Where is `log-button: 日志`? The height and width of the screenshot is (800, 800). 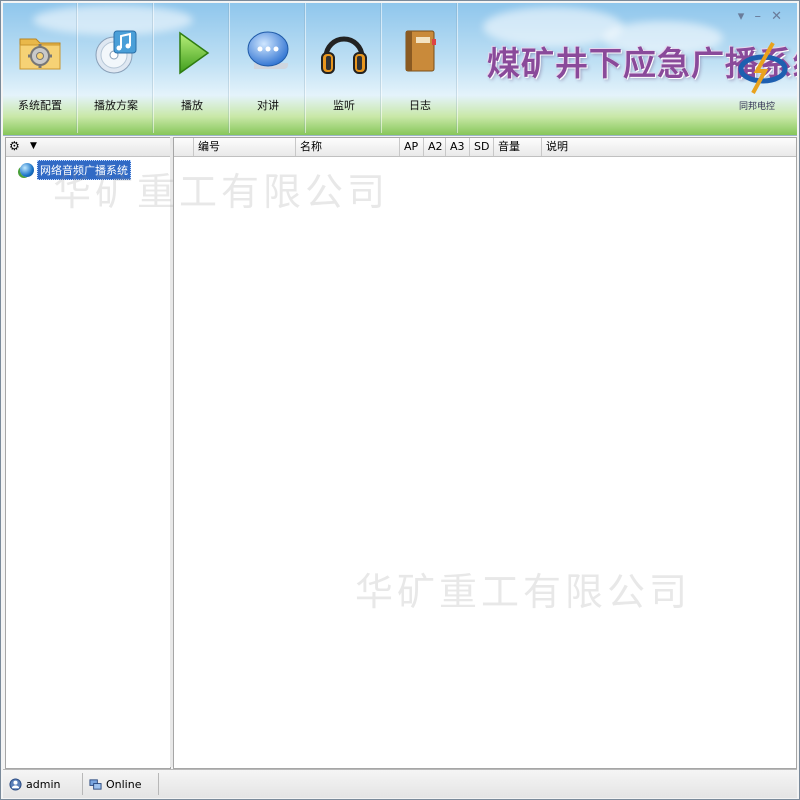 log-button: 日志 is located at coordinates (420, 68).